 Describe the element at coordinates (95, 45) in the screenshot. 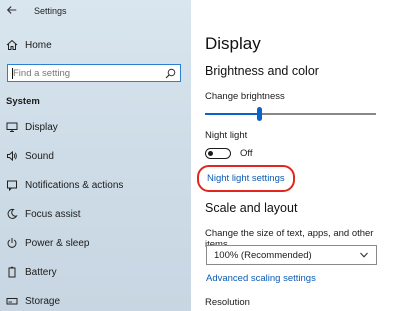

I see `sidebar-item-home: Home` at that location.